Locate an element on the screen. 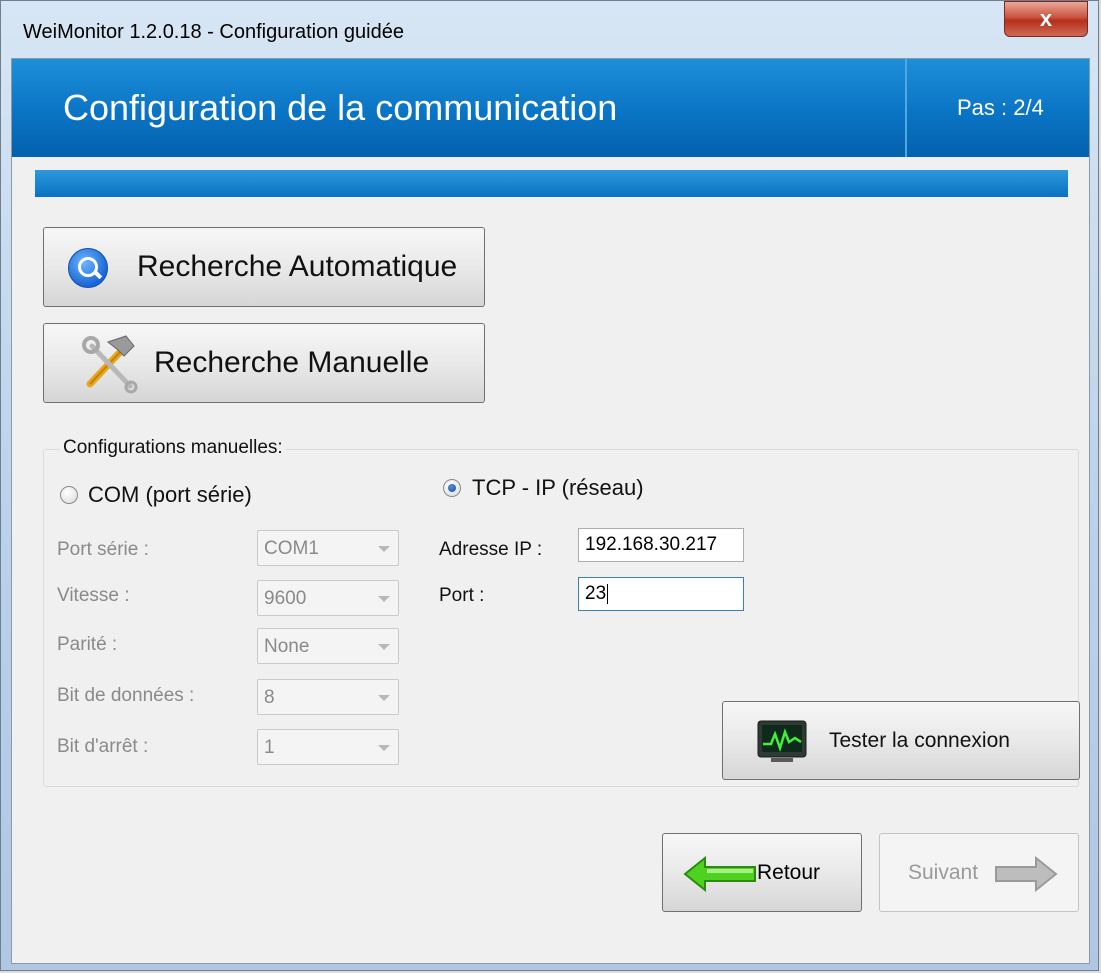 The height and width of the screenshot is (973, 1101). port-value: 23 is located at coordinates (596, 593).